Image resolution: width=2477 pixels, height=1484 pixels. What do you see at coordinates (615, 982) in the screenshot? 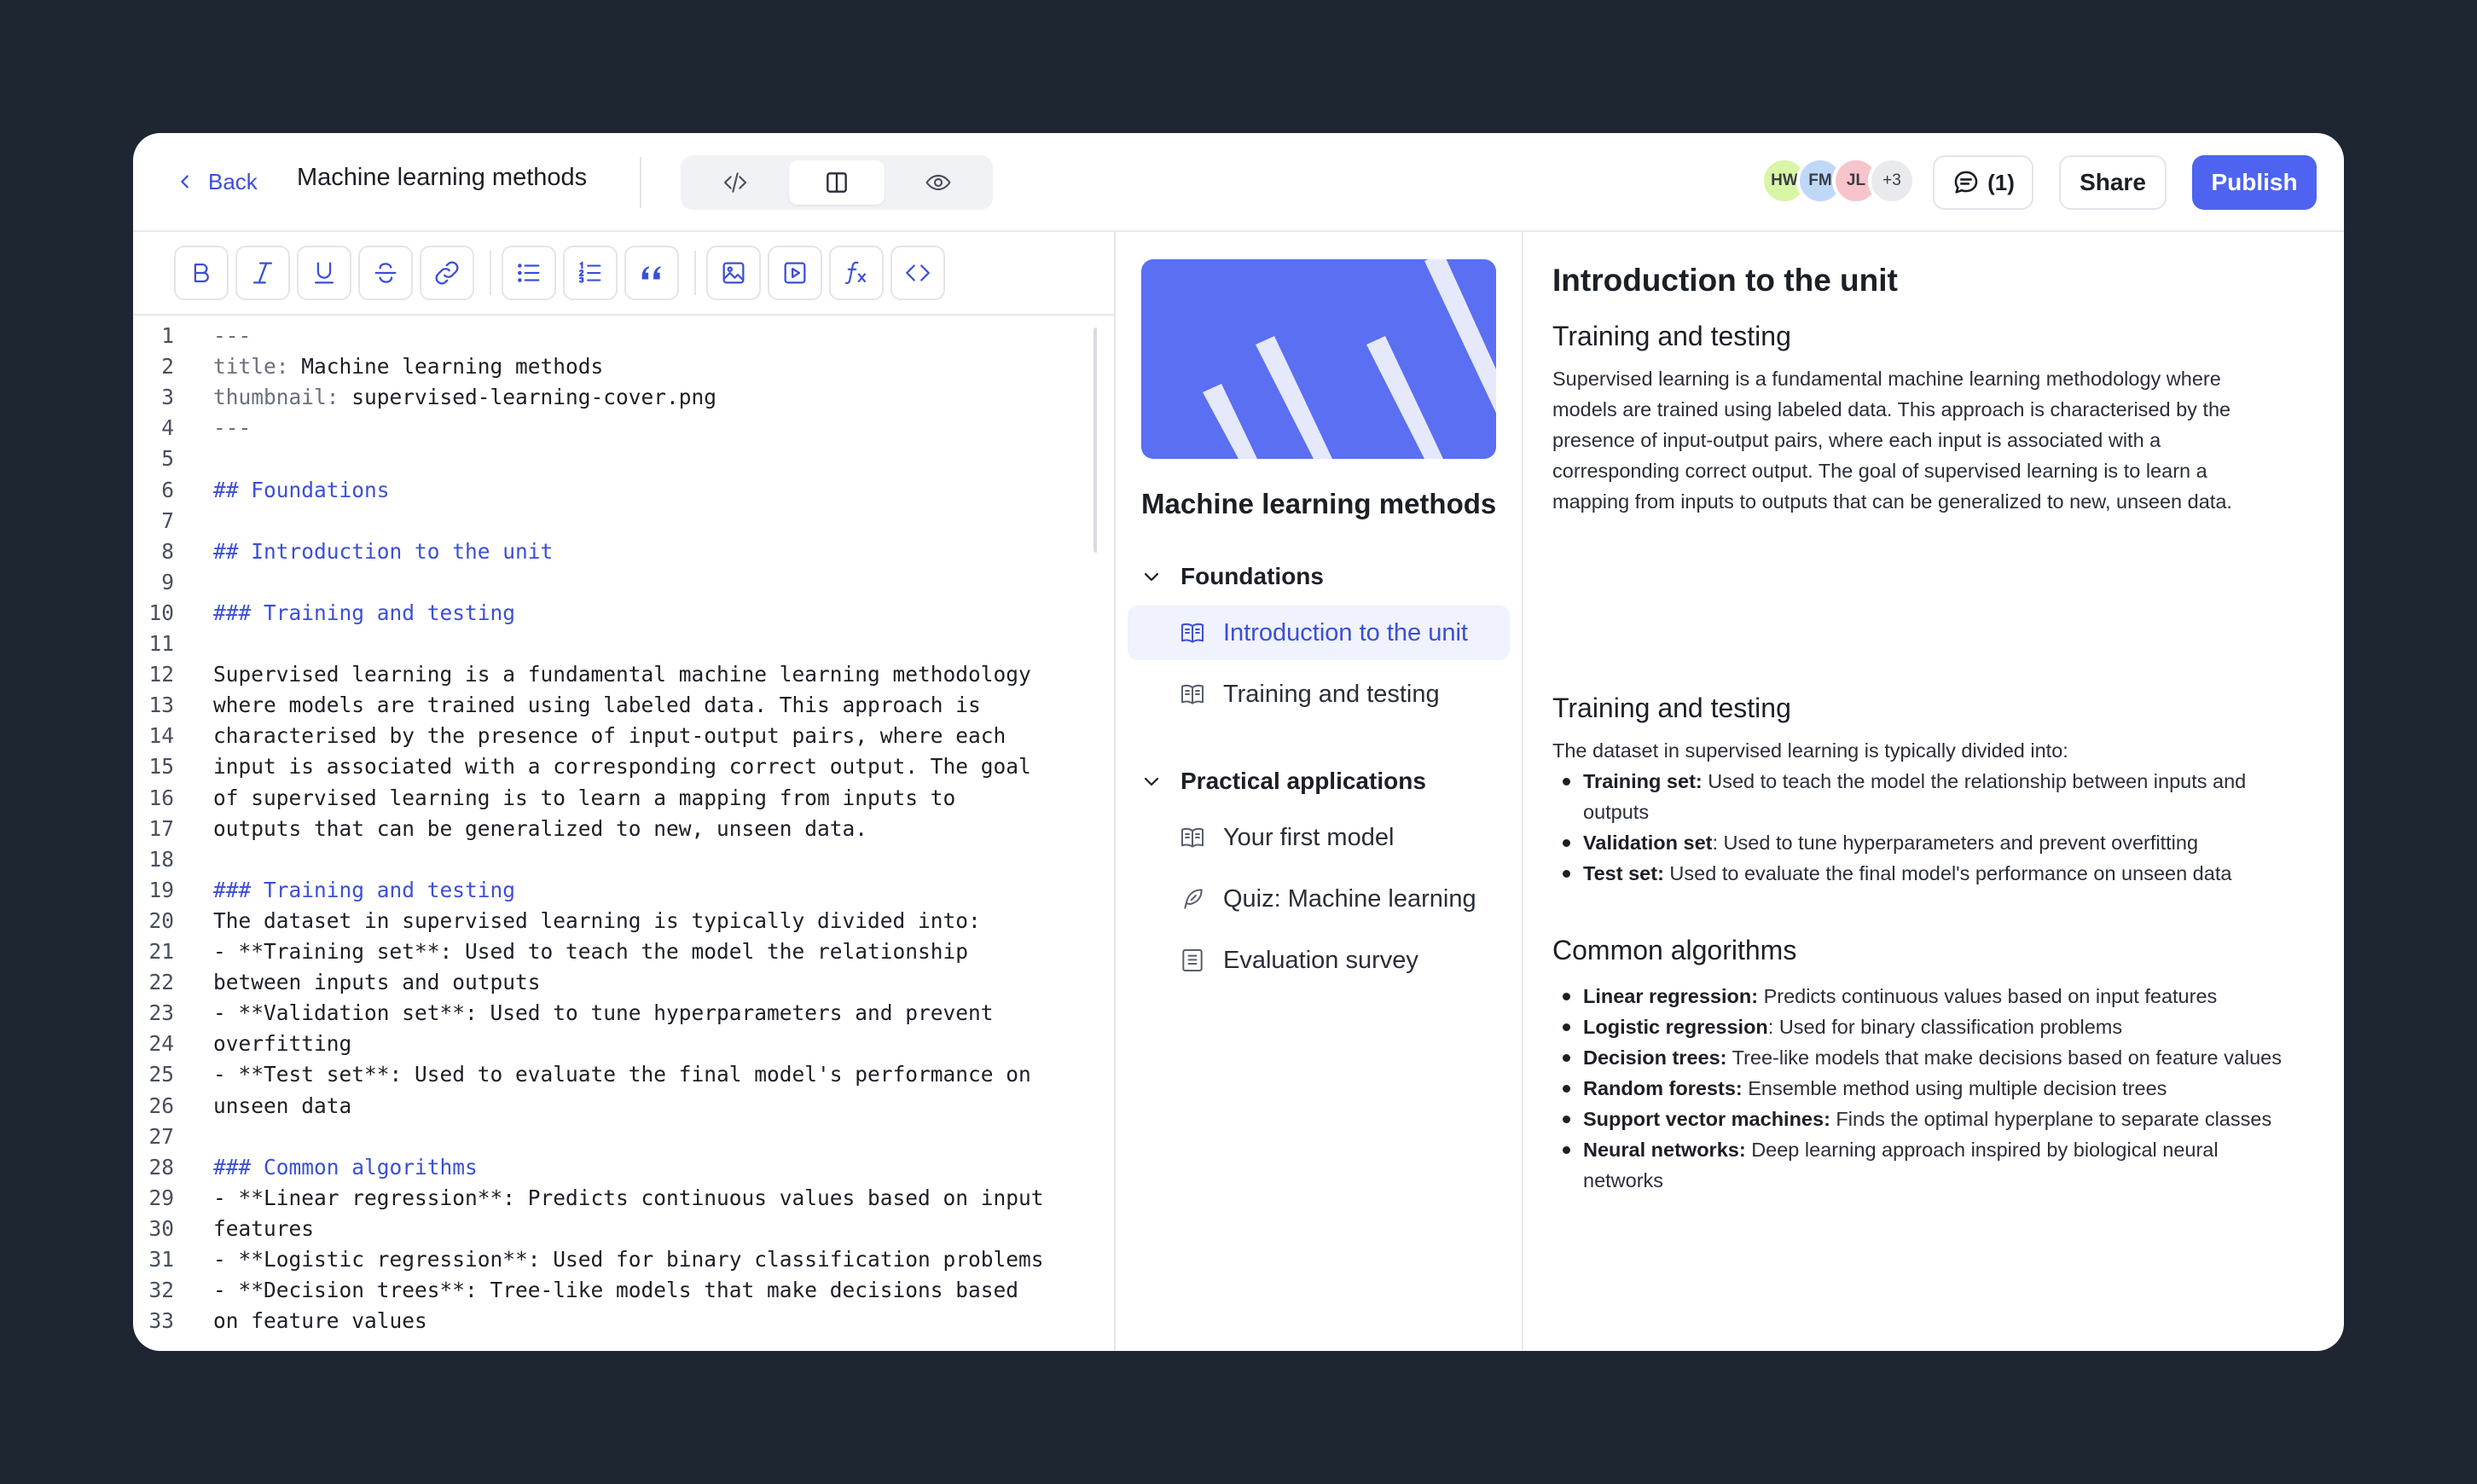
I see `code-line: 22 between inputs and outputs` at bounding box center [615, 982].